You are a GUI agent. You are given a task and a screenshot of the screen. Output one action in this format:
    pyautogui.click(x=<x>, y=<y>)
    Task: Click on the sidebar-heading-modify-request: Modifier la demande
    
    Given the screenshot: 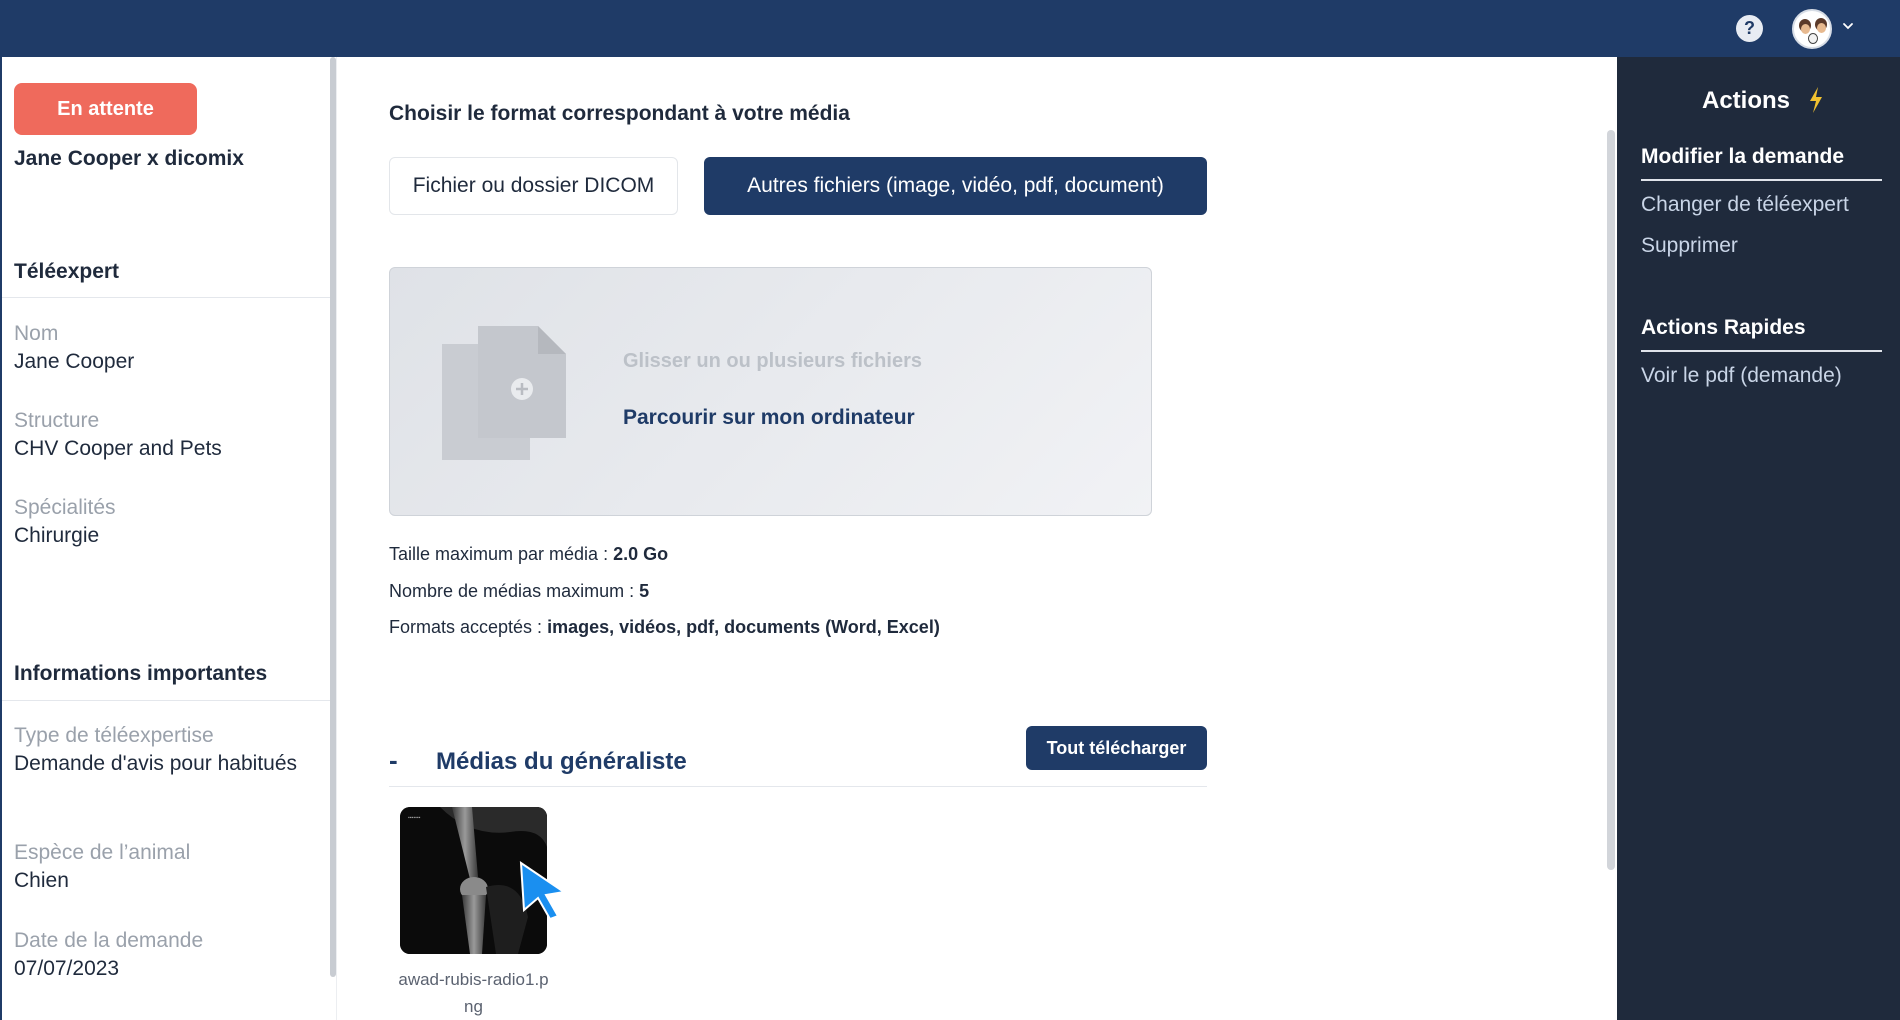 What is the action you would take?
    pyautogui.click(x=1742, y=157)
    